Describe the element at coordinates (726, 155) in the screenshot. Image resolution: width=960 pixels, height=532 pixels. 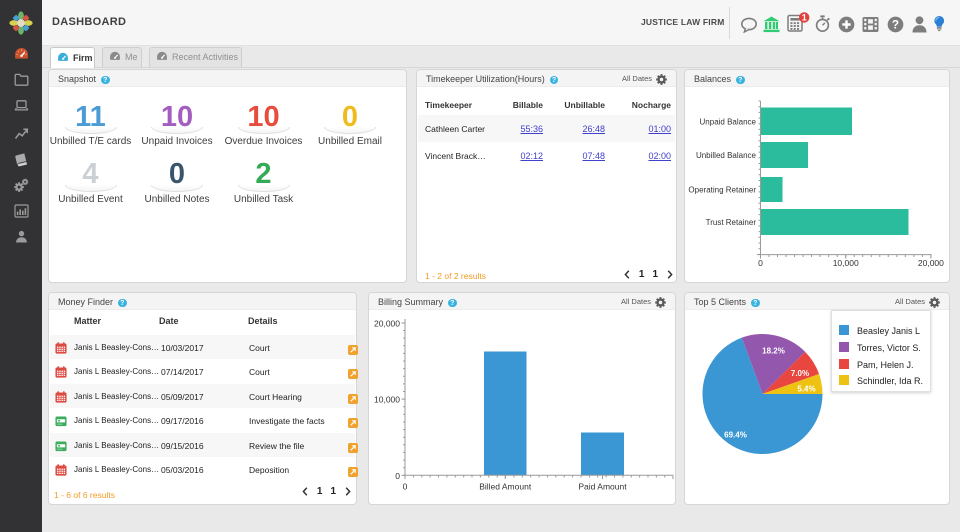
I see `svg-text: Unbilled Balance` at that location.